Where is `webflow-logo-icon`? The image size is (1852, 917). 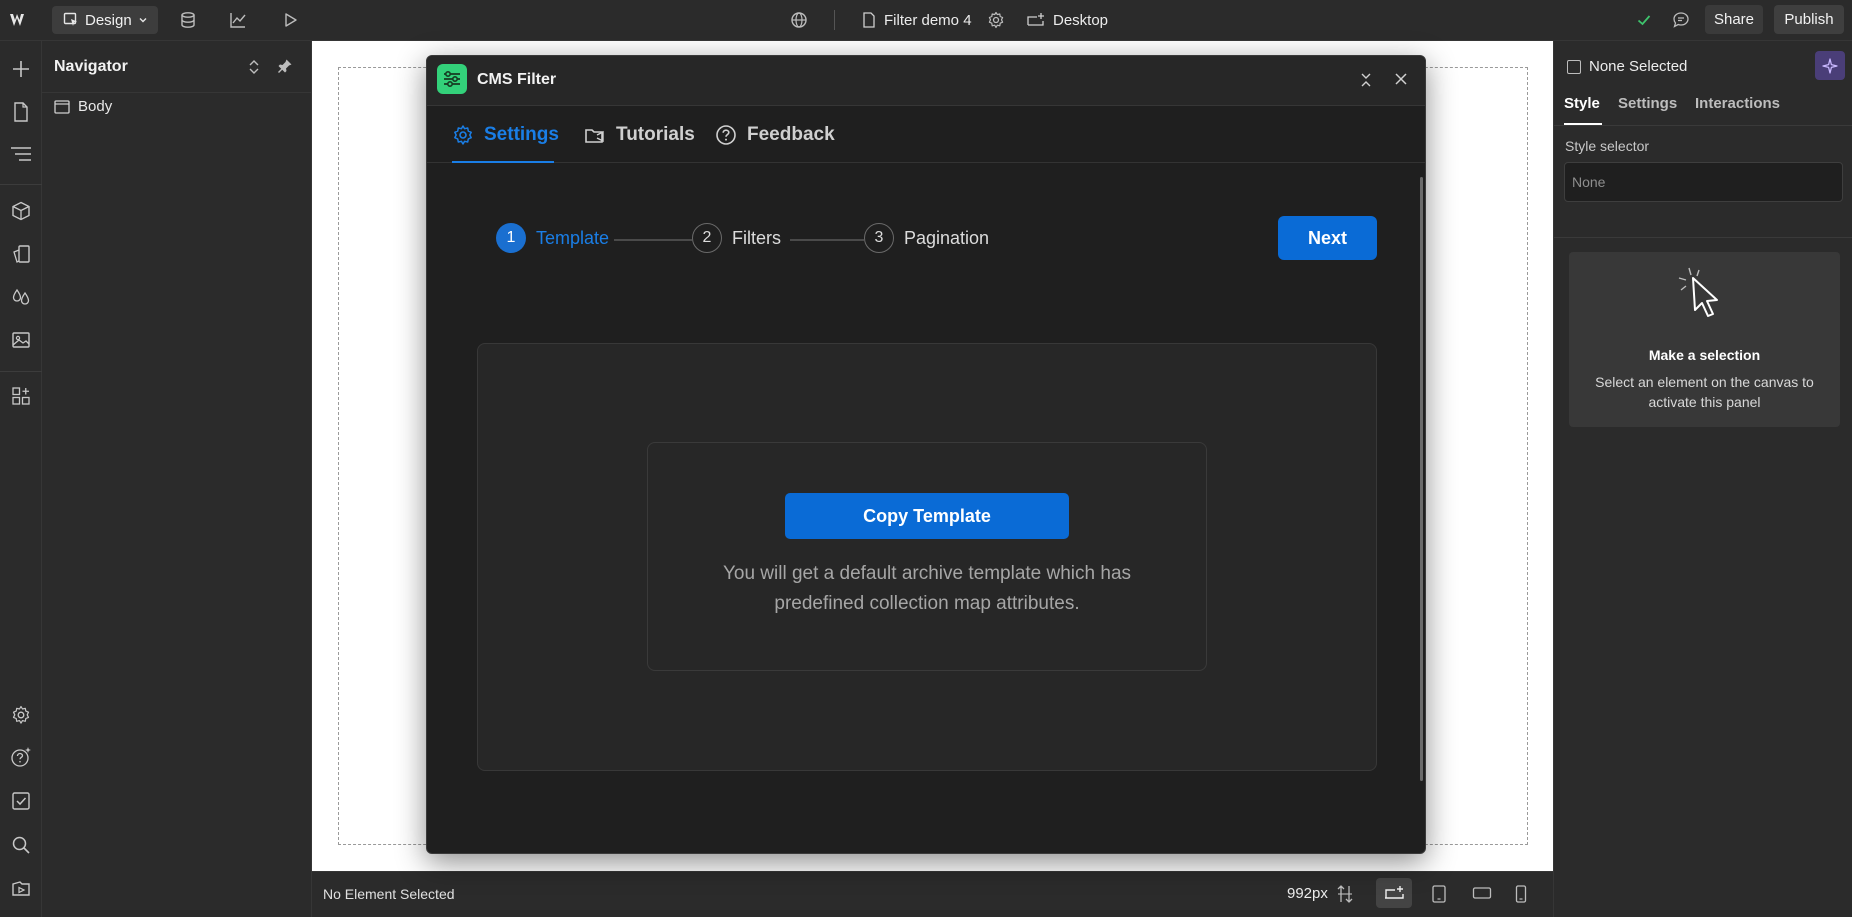
webflow-logo-icon is located at coordinates (20, 20).